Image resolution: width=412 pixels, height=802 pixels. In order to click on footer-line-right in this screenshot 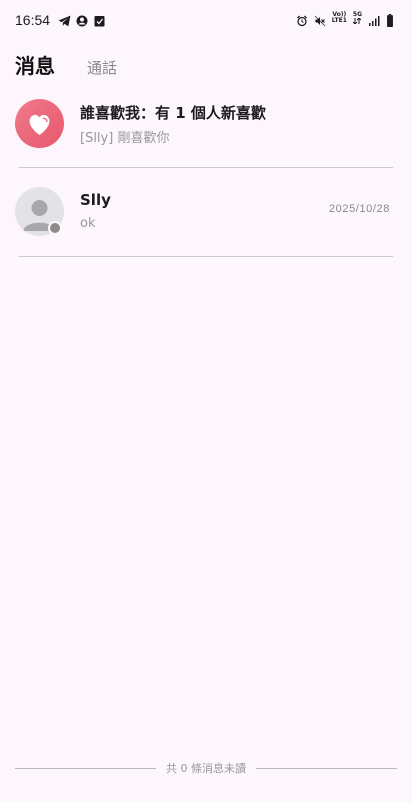, I will do `click(326, 768)`.